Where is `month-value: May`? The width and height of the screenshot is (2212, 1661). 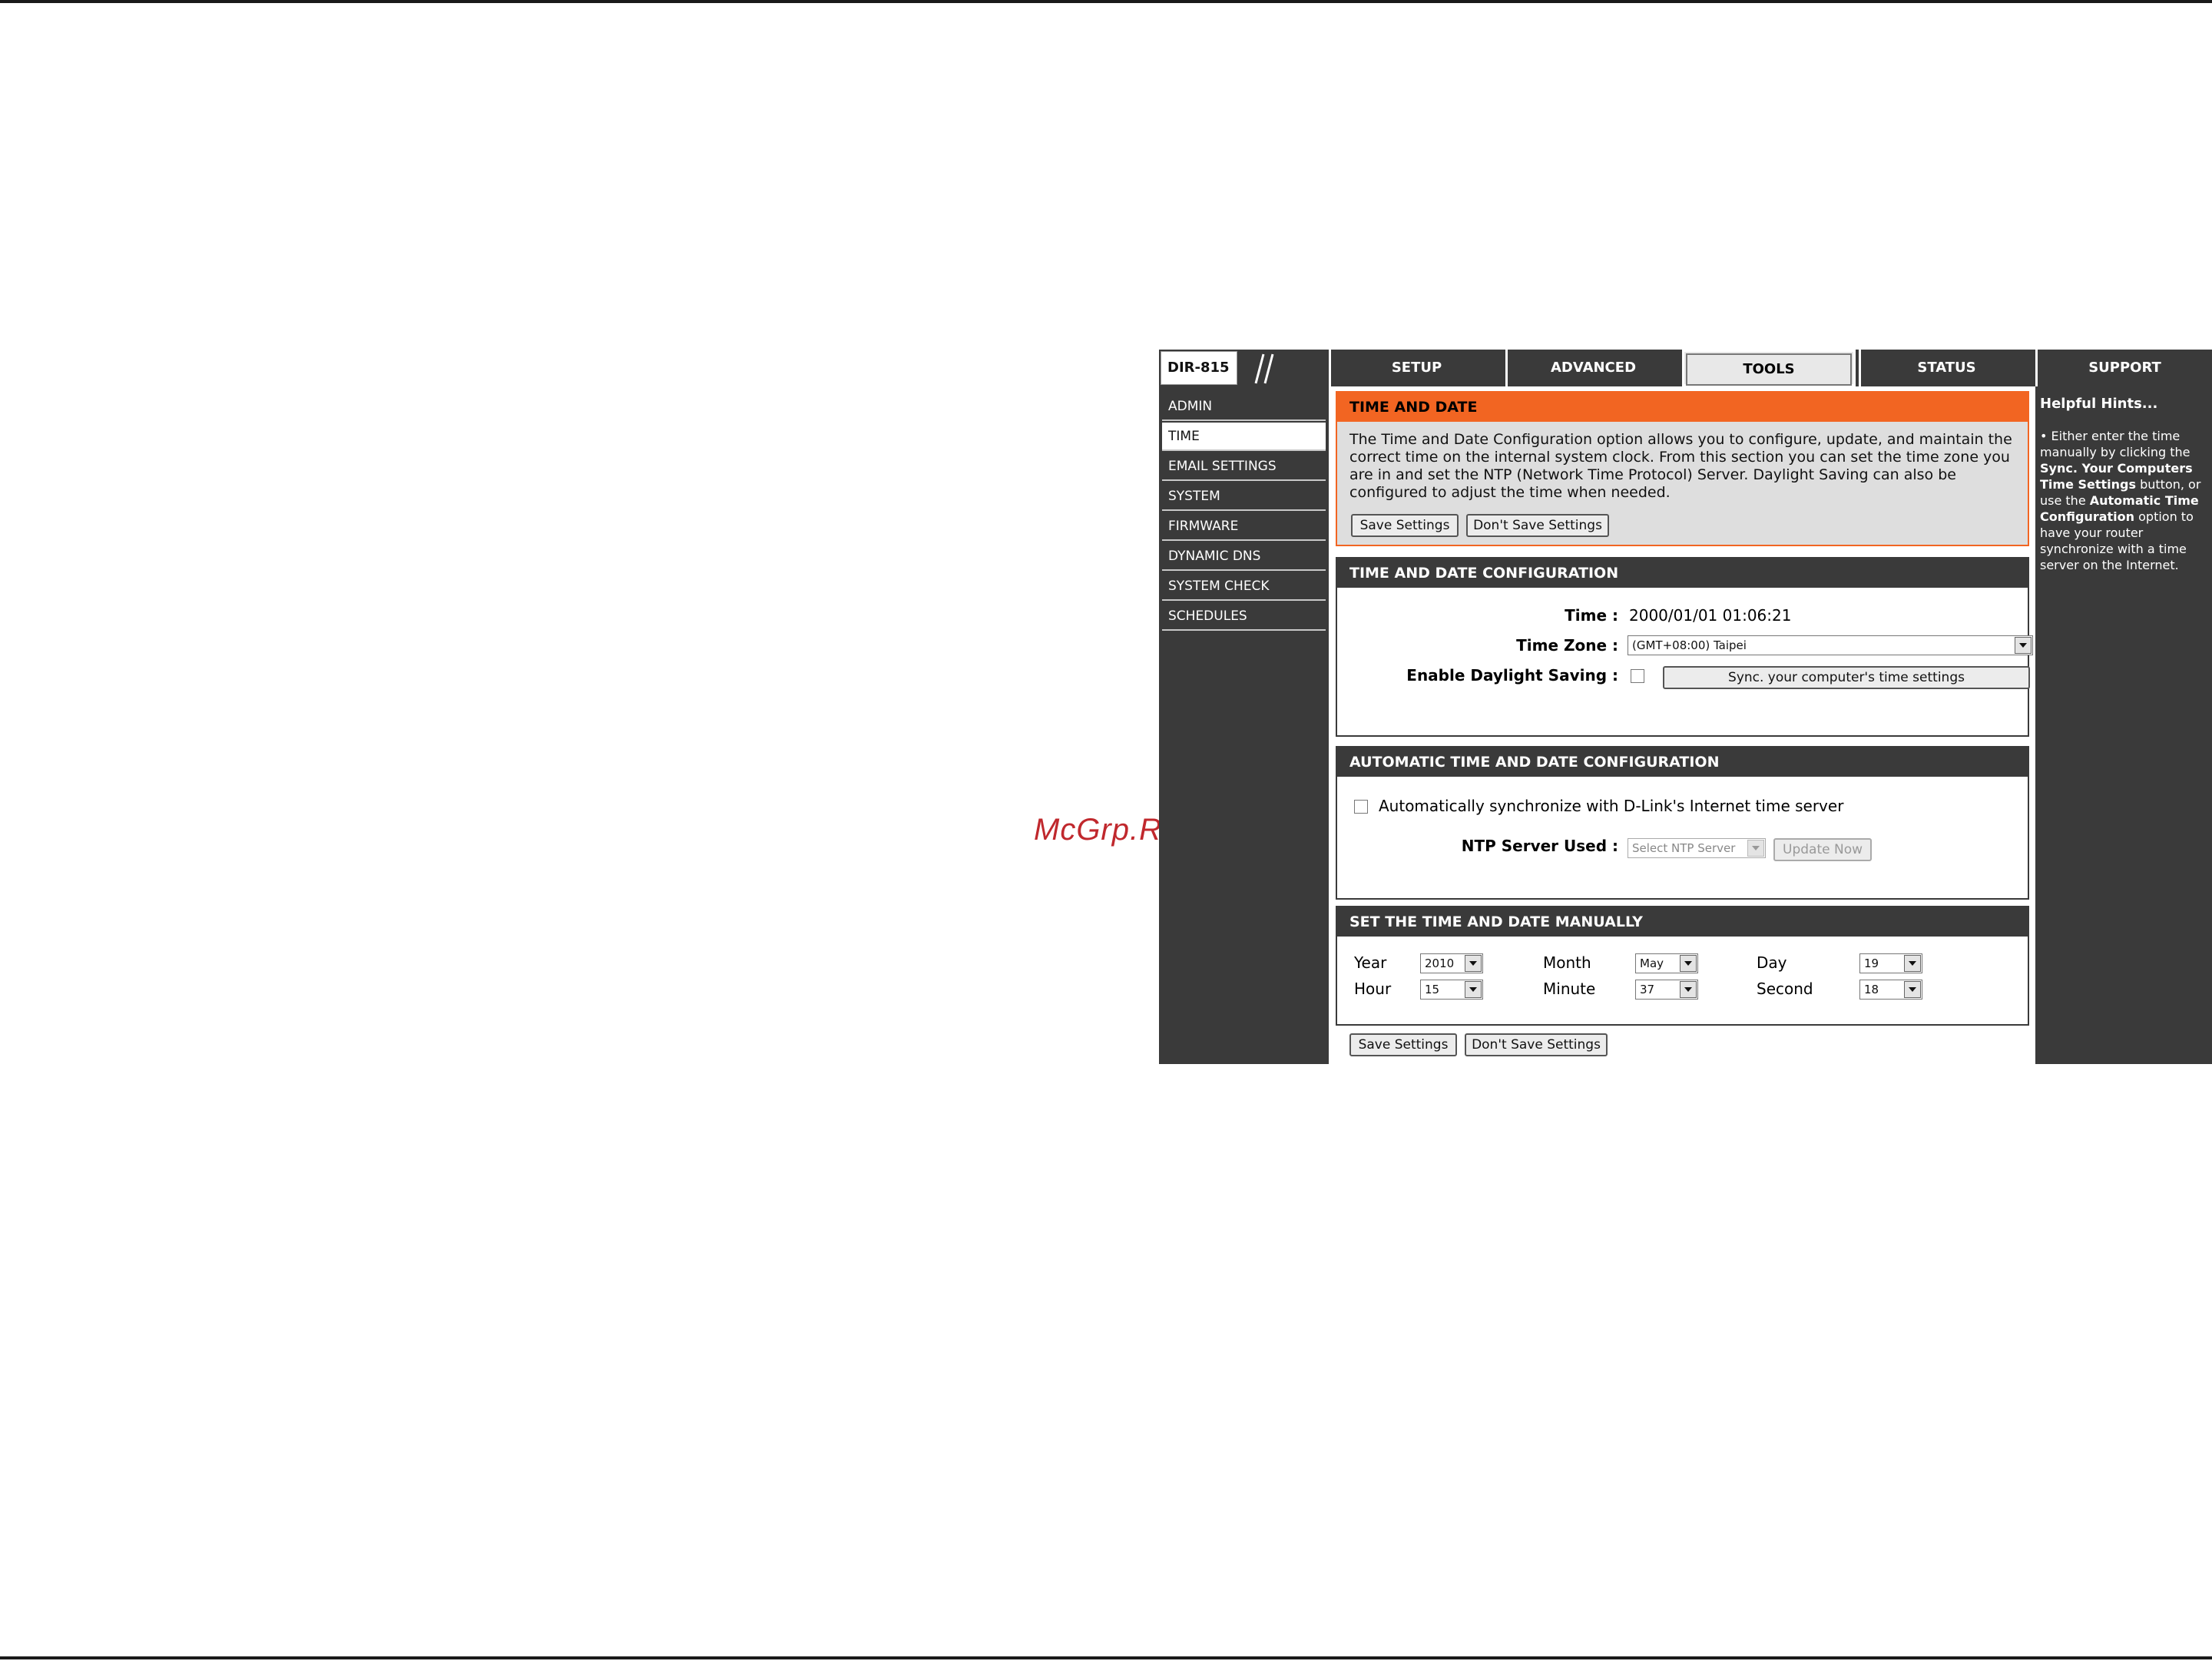 month-value: May is located at coordinates (1652, 963).